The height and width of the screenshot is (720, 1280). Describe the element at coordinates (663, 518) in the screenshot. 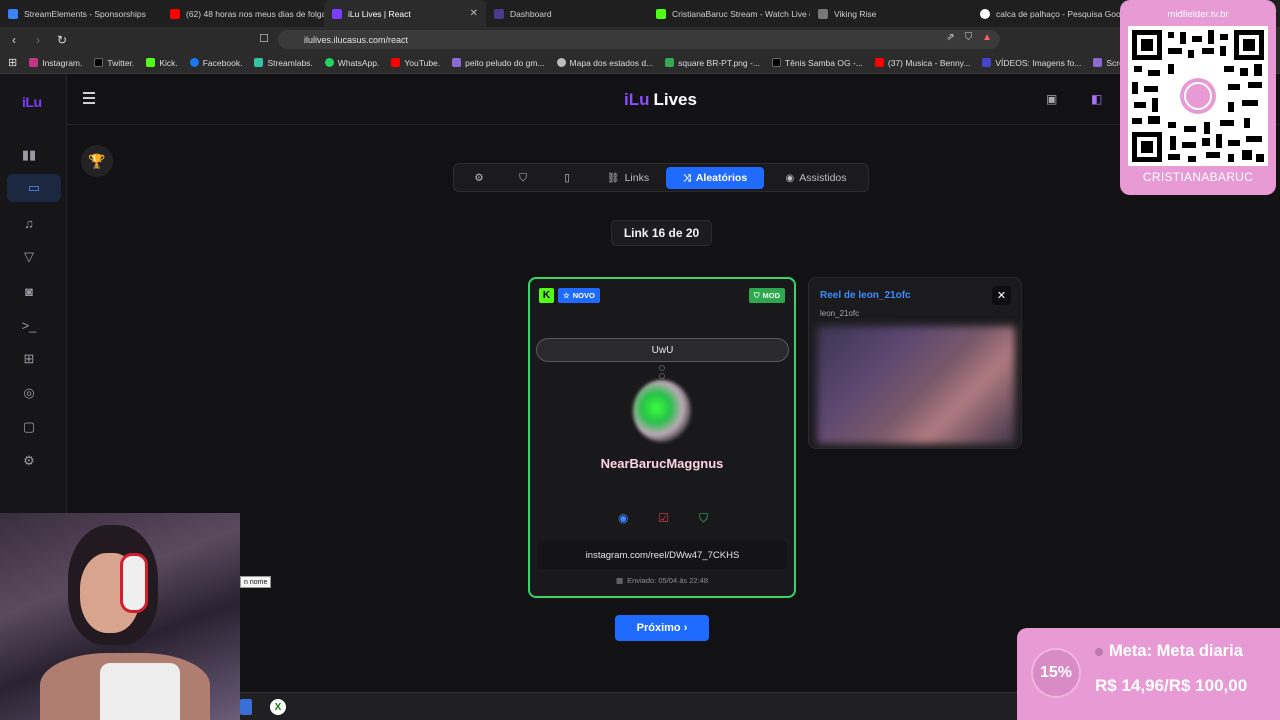

I see `checkbox-icon: ☑` at that location.